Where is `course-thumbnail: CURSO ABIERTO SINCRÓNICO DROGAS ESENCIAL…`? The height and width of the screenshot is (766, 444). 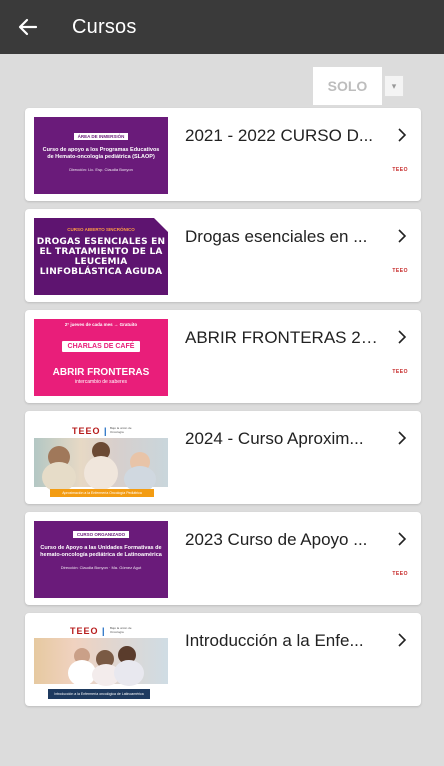 course-thumbnail: CURSO ABIERTO SINCRÓNICO DROGAS ESENCIAL… is located at coordinates (101, 256).